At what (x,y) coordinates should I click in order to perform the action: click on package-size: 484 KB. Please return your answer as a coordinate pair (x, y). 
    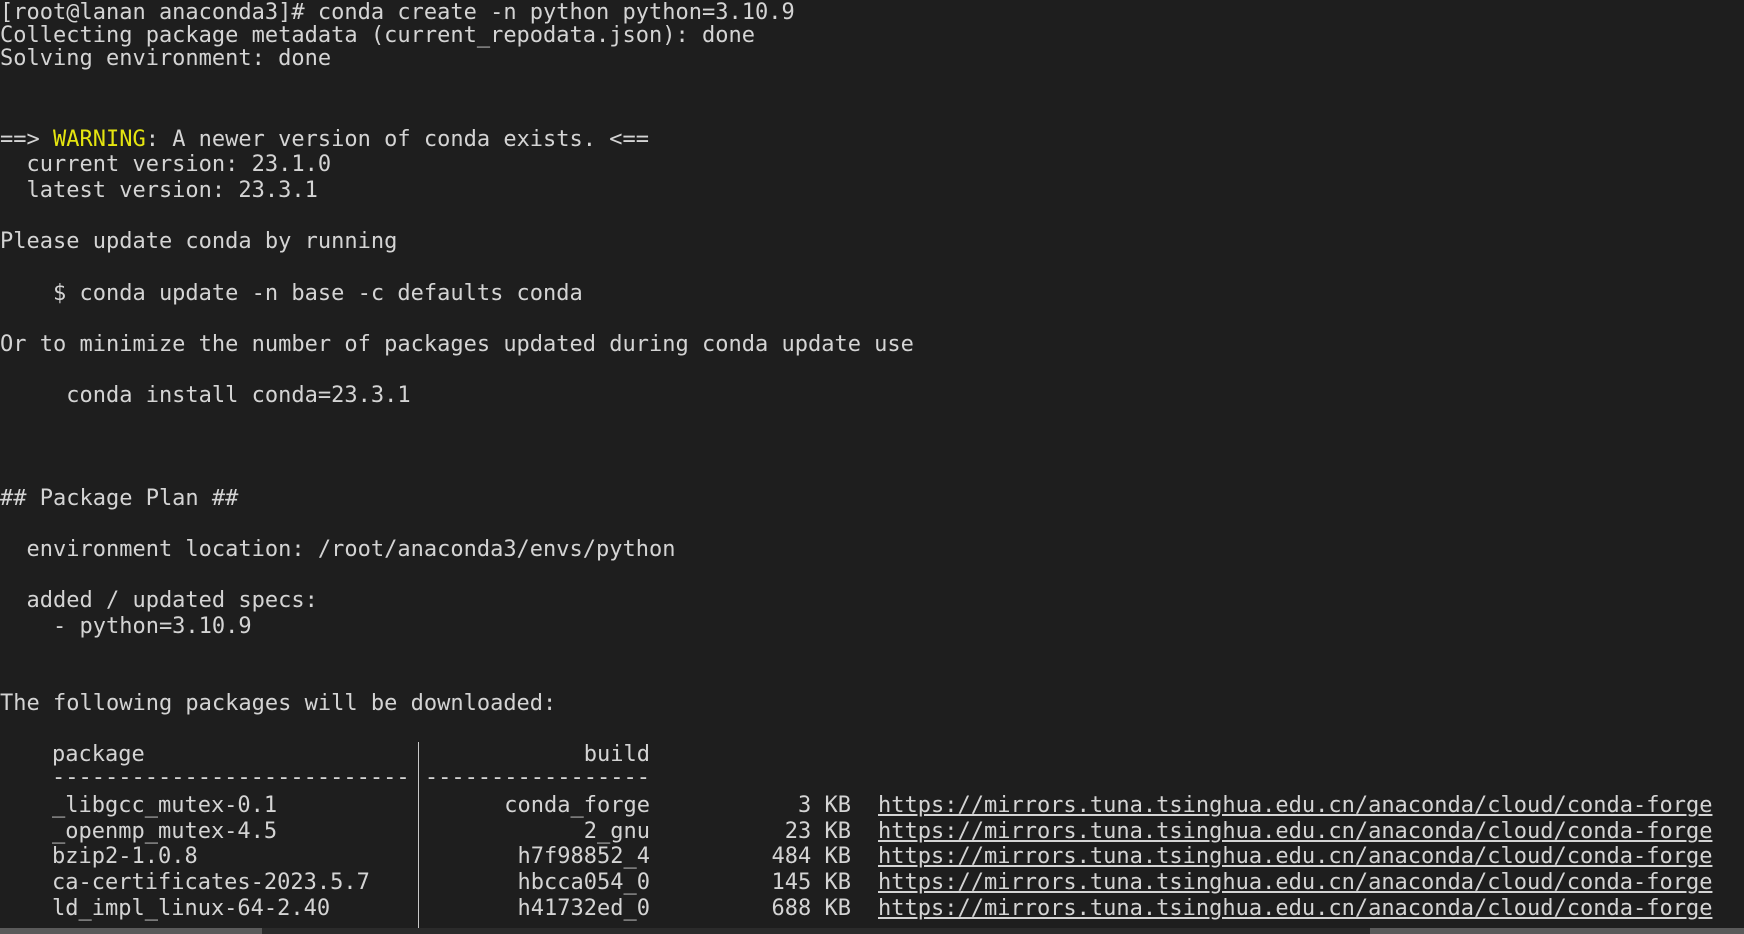
    Looking at the image, I should click on (811, 856).